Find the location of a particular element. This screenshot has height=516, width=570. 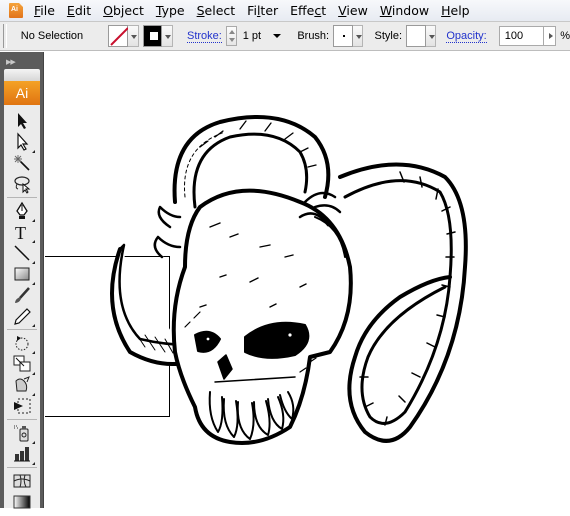

menu-mnemonic: S is located at coordinates (200, 10).